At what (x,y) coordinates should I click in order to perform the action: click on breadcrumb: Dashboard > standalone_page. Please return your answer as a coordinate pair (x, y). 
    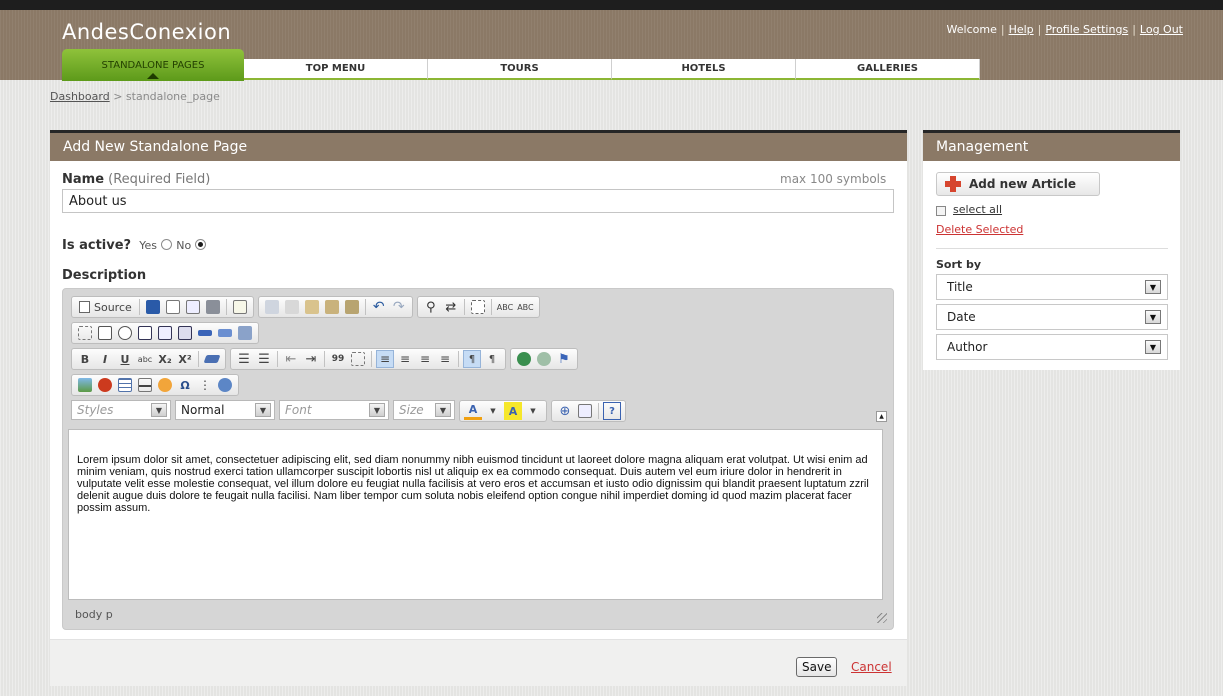
    Looking at the image, I should click on (135, 96).